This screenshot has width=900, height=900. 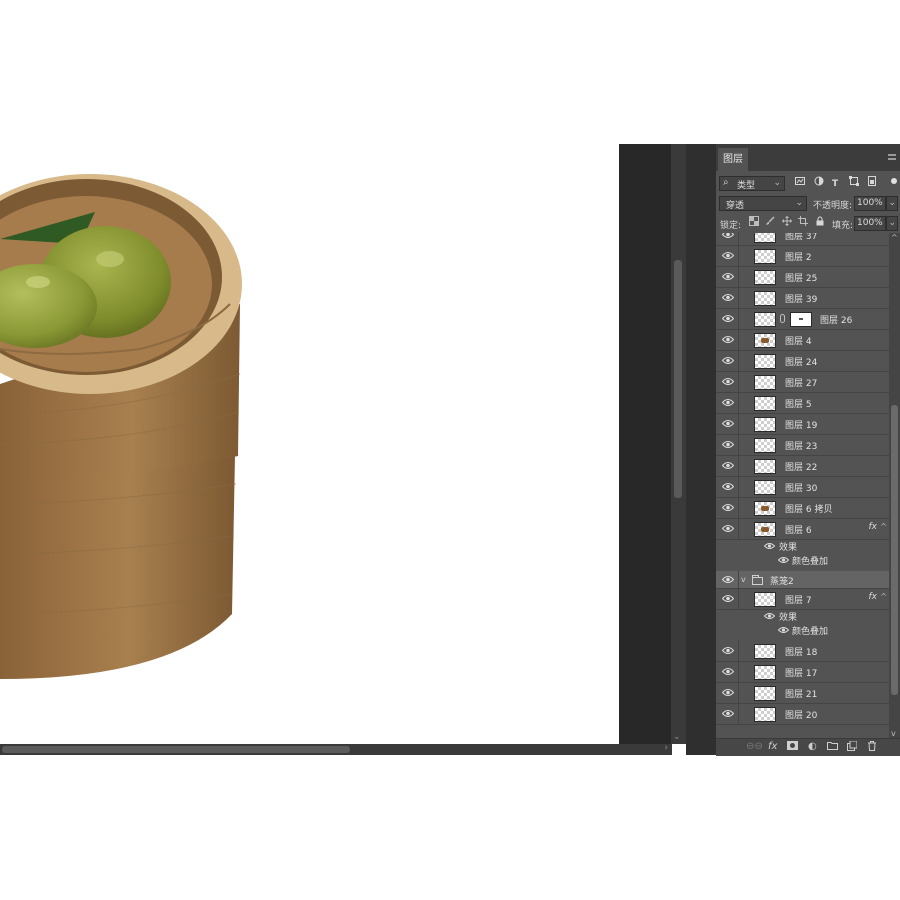 I want to click on blend-mode-dropdown: 穿透 ⌄, so click(x=763, y=203).